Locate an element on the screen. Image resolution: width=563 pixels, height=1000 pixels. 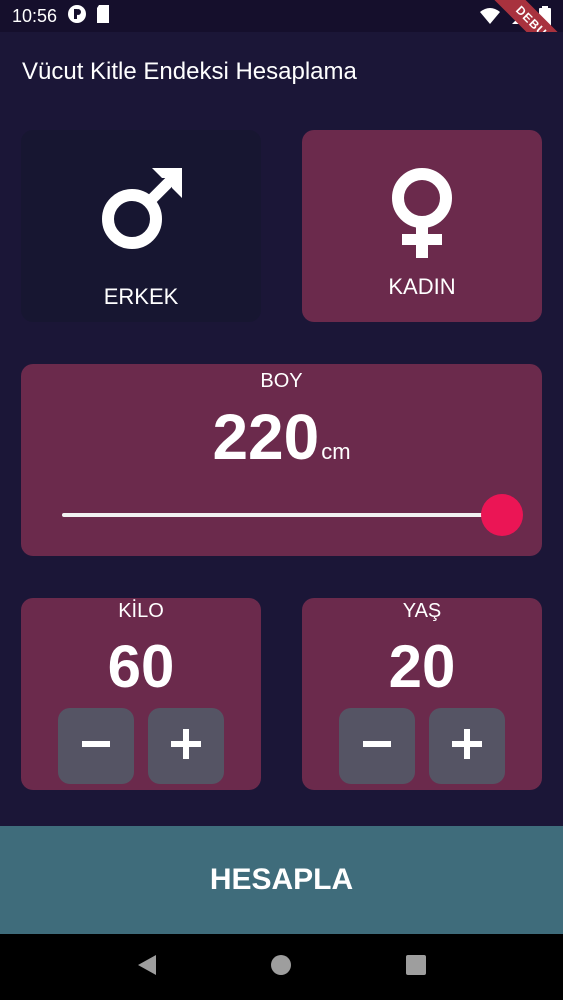
calculate-button: HESAPLA is located at coordinates (281, 880).